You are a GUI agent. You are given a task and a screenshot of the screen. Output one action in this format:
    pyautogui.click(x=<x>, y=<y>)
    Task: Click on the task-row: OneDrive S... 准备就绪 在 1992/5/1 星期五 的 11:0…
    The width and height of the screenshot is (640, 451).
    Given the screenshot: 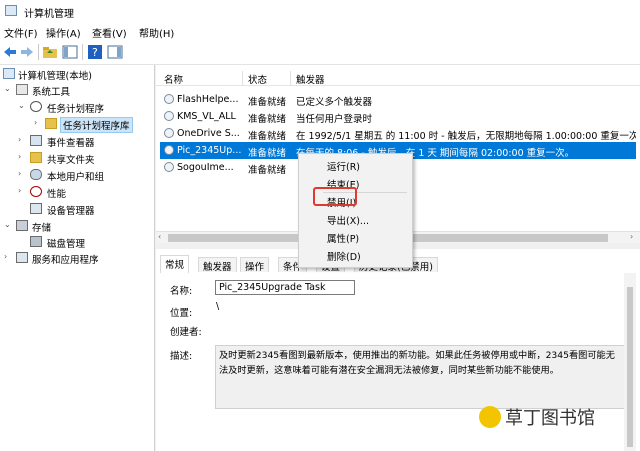 What is the action you would take?
    pyautogui.click(x=398, y=133)
    